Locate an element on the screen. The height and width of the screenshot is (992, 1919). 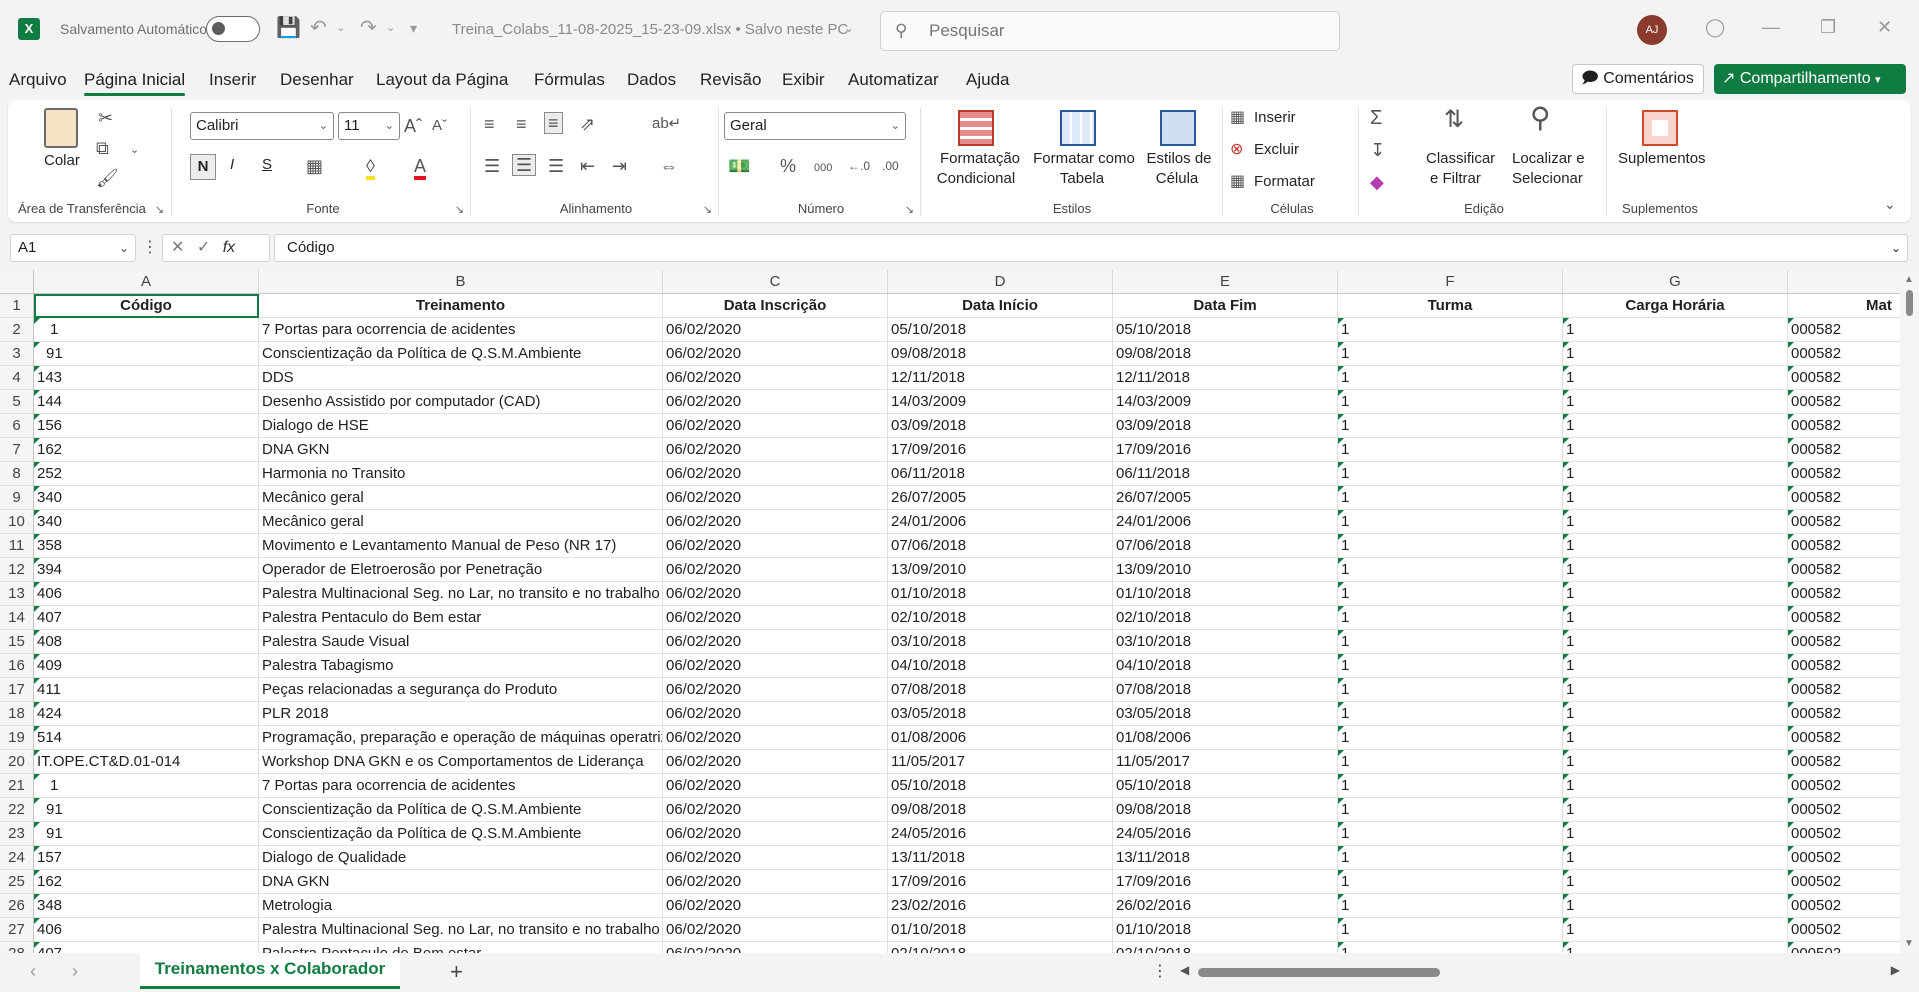
column-header-a: A is located at coordinates (146, 282).